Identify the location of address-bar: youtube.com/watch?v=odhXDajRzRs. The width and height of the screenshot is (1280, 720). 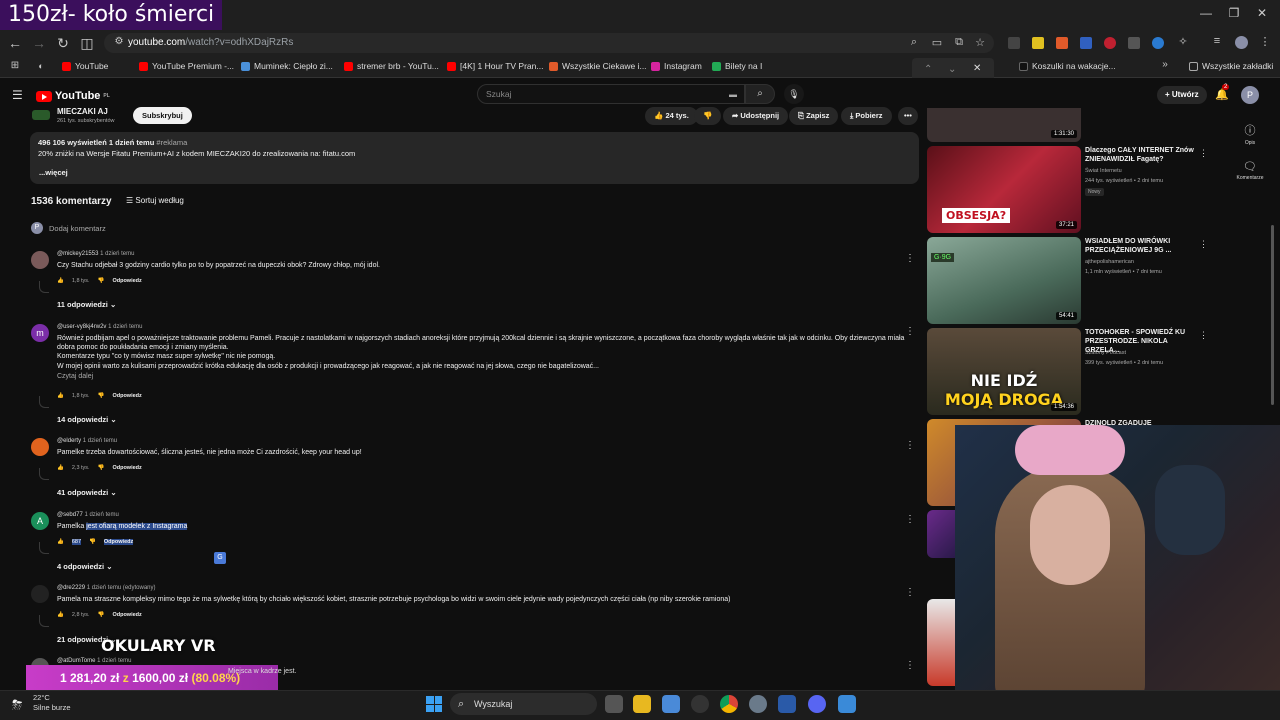
(549, 43).